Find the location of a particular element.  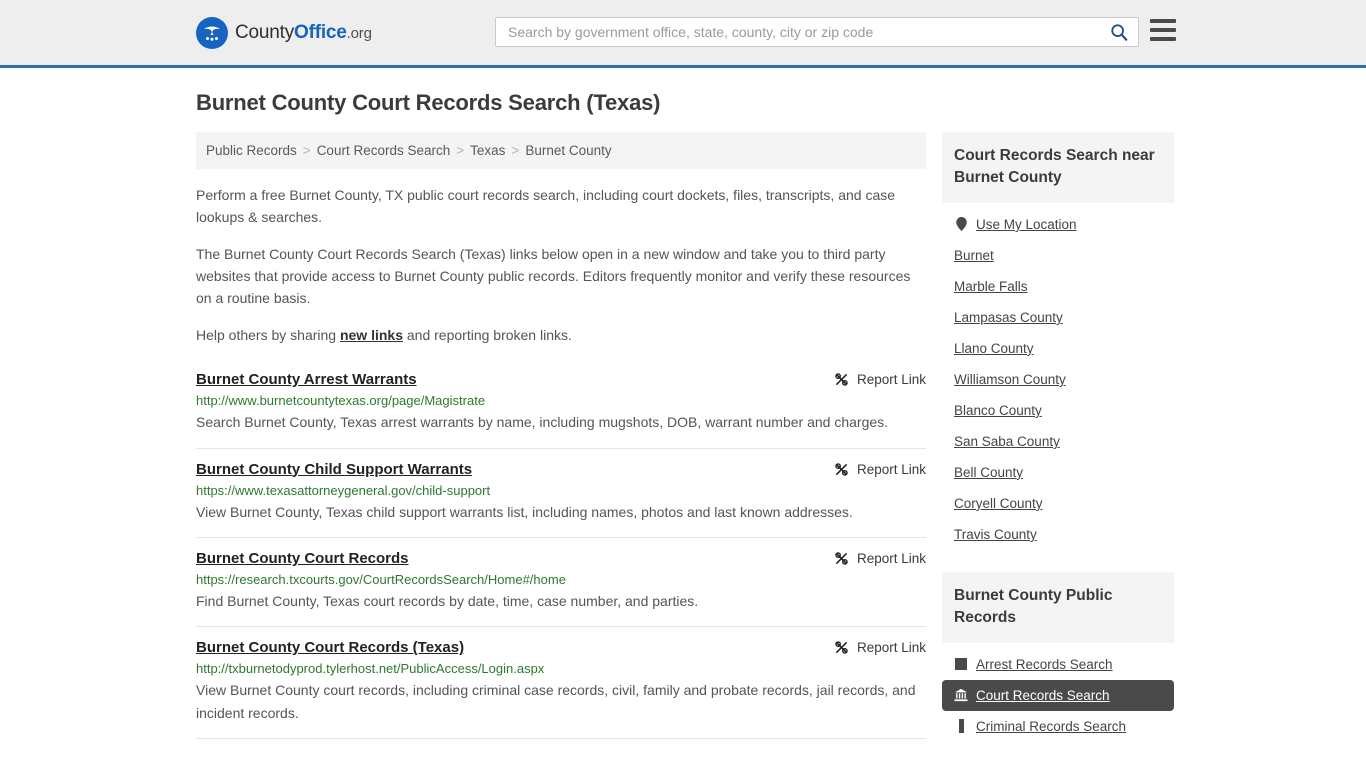

brand-part-county: County is located at coordinates (265, 32).